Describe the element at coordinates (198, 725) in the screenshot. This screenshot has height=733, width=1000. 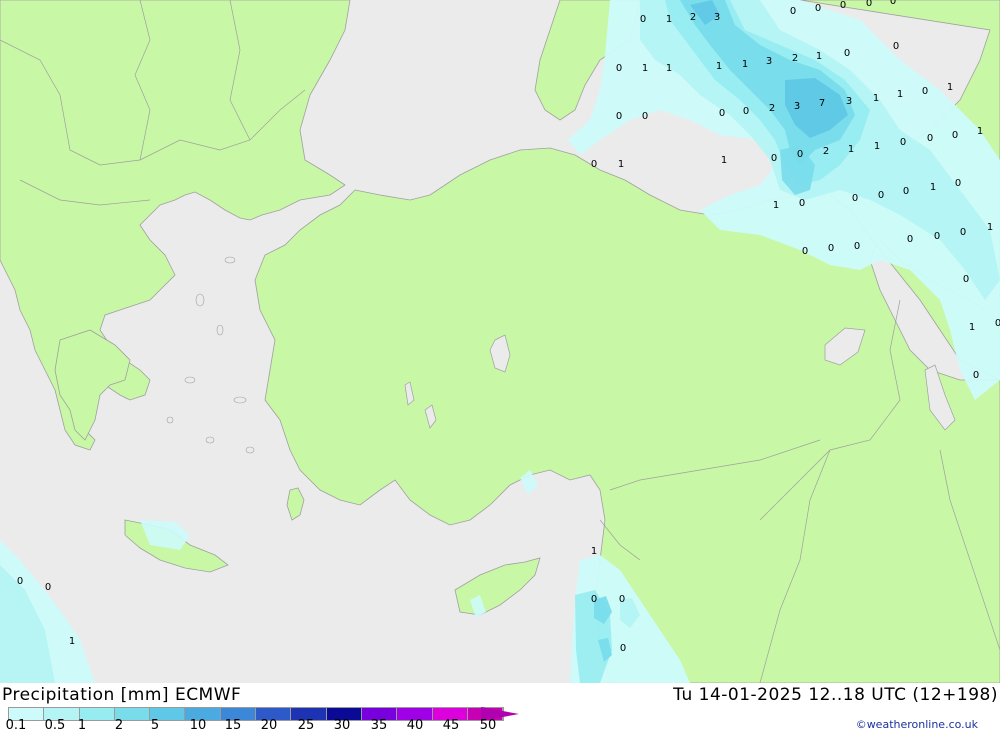
I see `legend-label: 10` at that location.